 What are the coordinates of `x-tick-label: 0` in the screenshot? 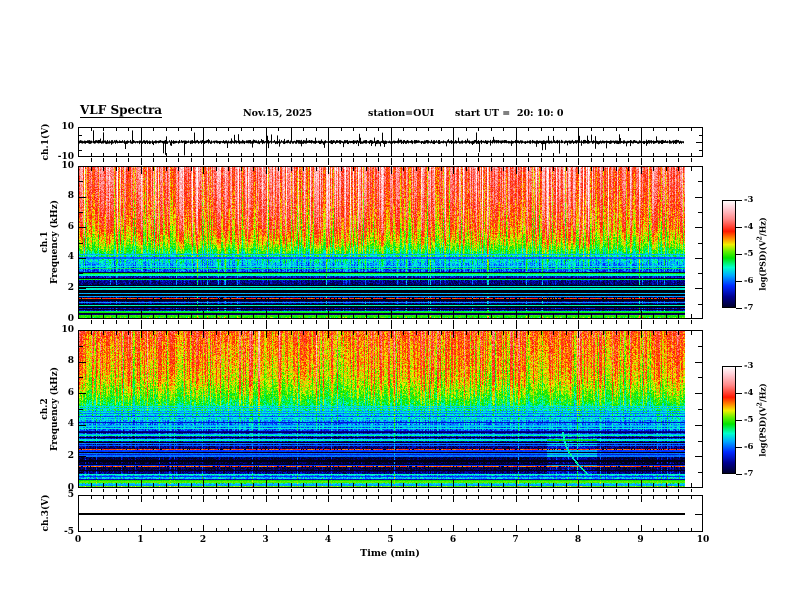 It's located at (78, 540).